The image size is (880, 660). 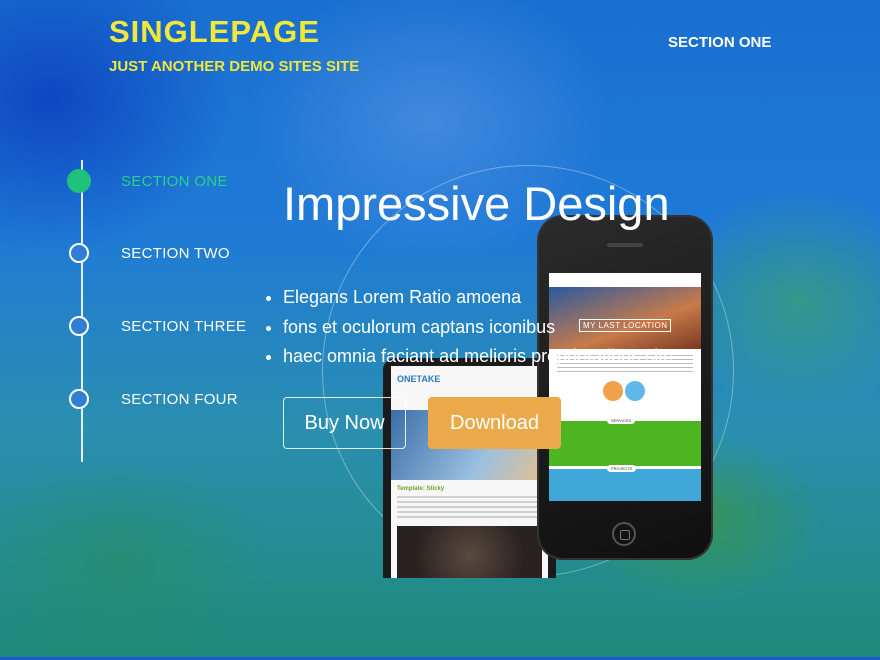 What do you see at coordinates (82, 311) in the screenshot?
I see `timeline-line` at bounding box center [82, 311].